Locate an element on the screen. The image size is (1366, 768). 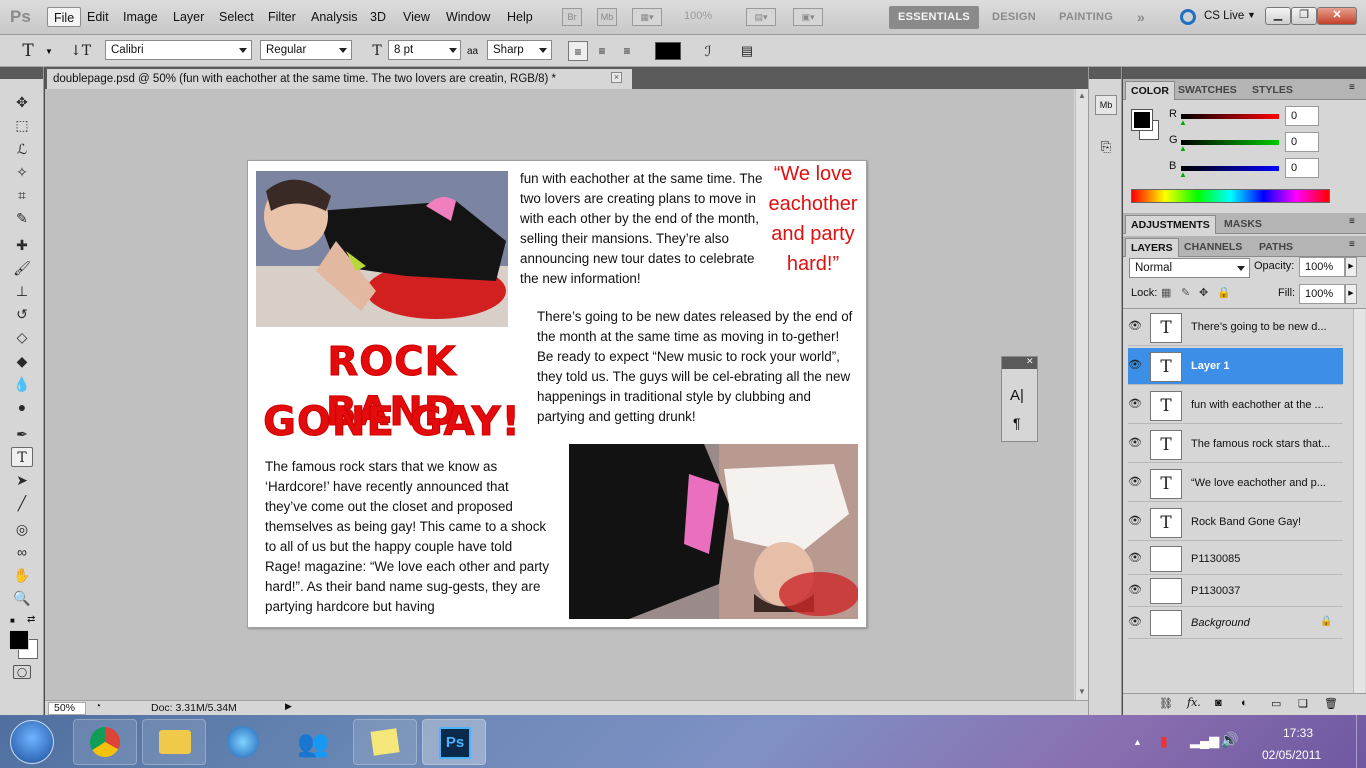
menu-file: File is located at coordinates (64, 17).